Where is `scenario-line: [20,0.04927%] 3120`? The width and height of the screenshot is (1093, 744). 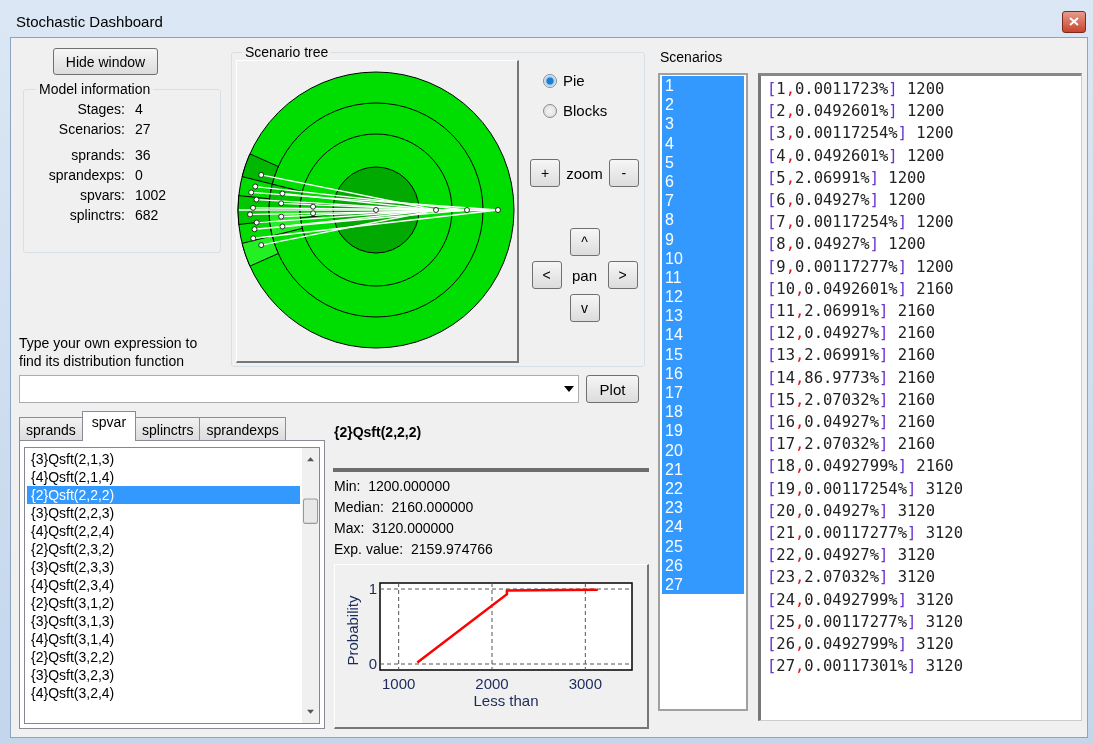
scenario-line: [20,0.04927%] 3120 is located at coordinates (852, 511).